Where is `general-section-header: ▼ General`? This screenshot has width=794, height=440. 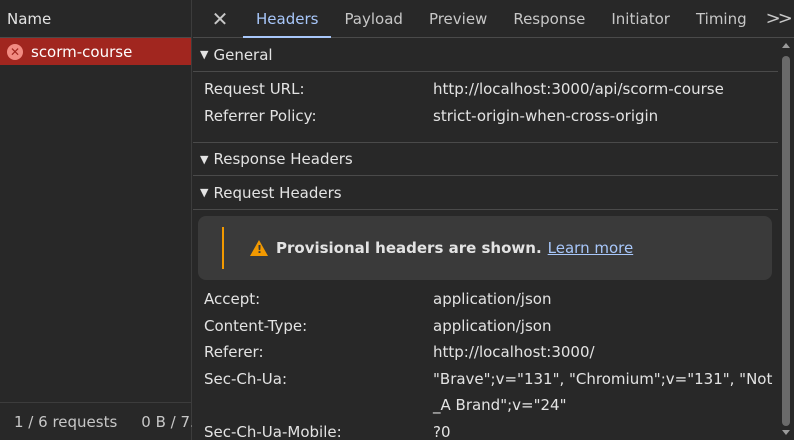
general-section-header: ▼ General is located at coordinates (485, 55).